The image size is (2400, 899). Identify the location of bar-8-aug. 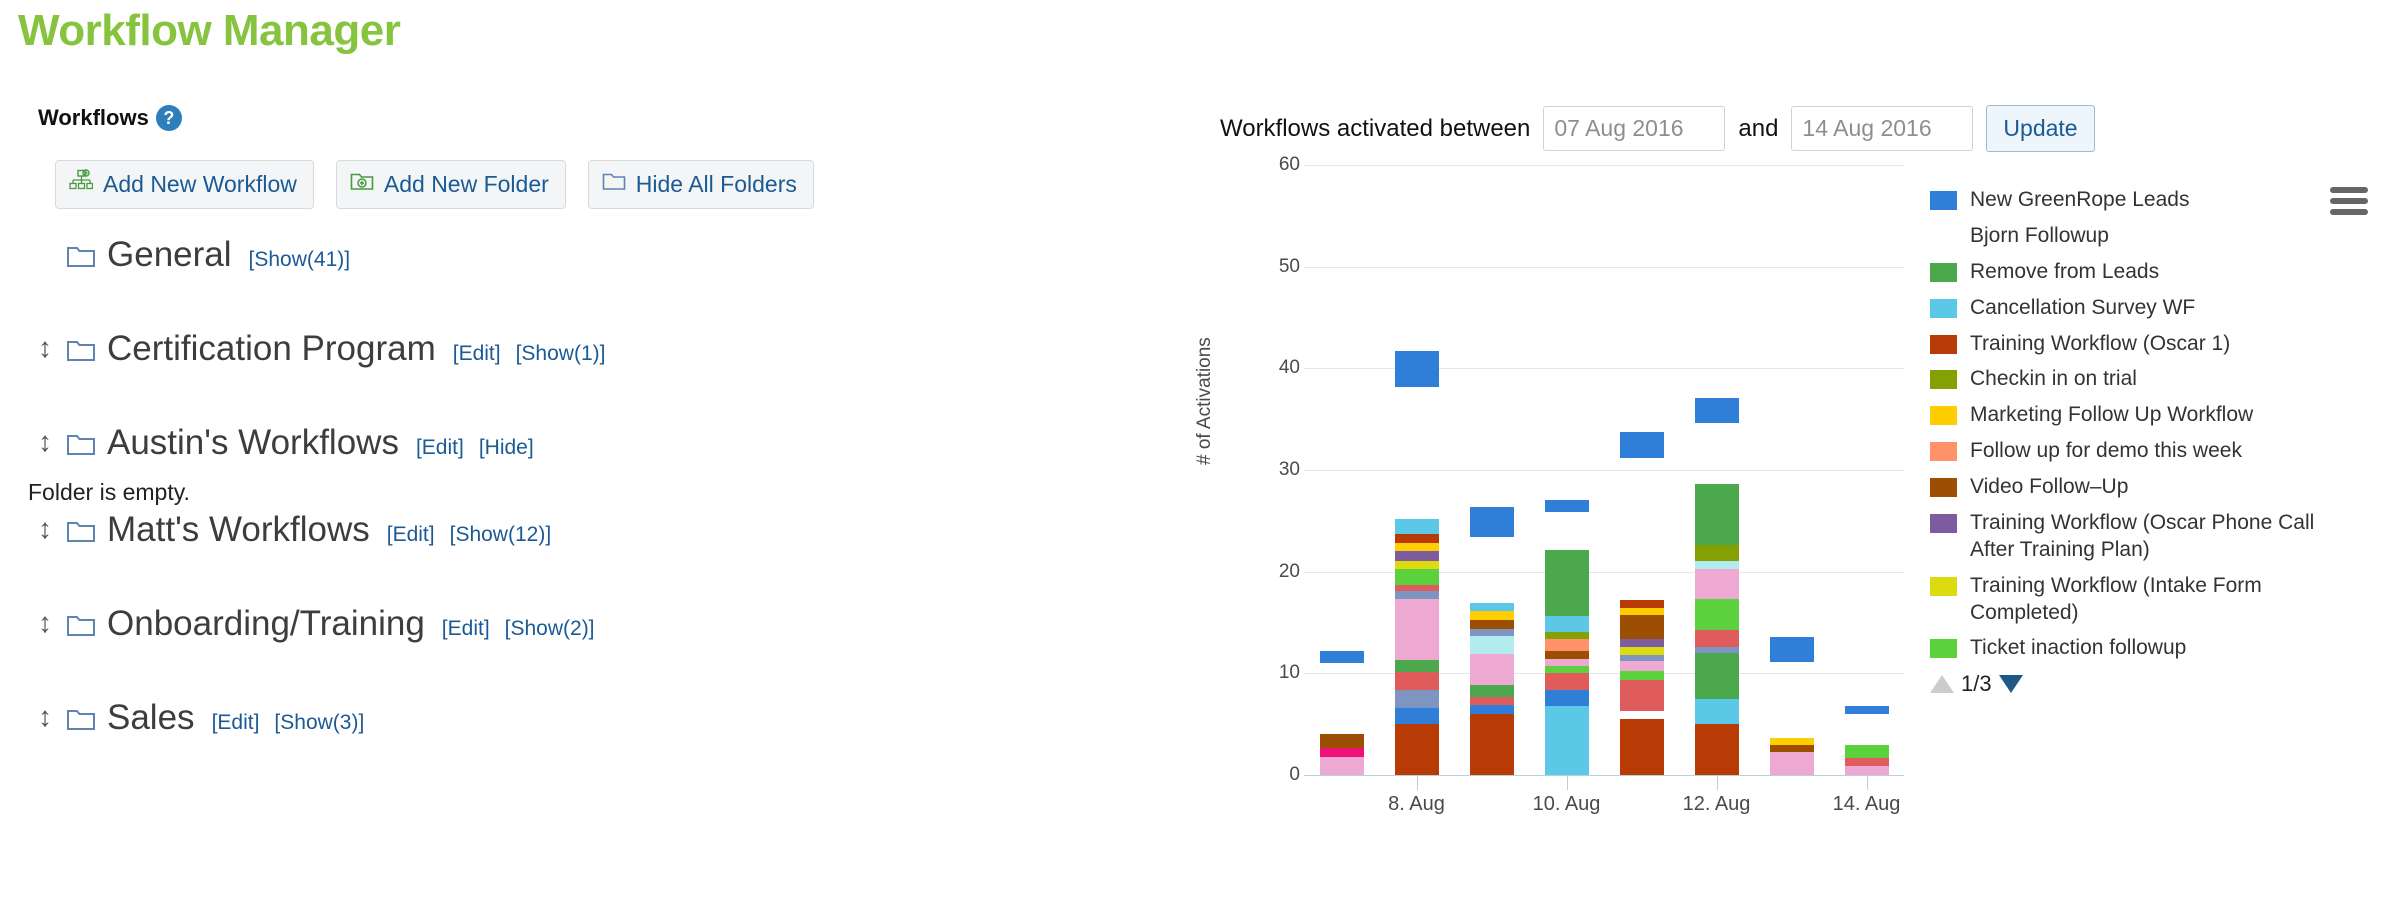
(1416, 523).